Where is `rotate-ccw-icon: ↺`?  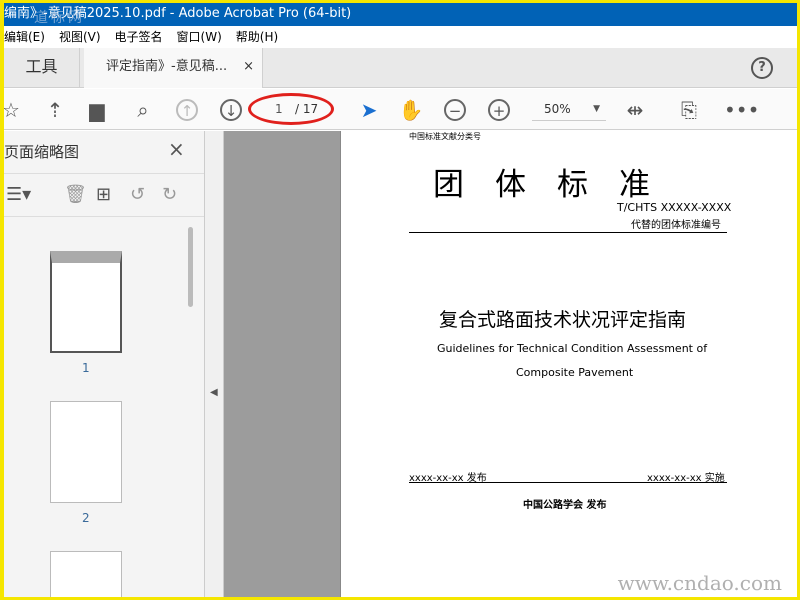
rotate-ccw-icon: ↺ is located at coordinates (137, 194).